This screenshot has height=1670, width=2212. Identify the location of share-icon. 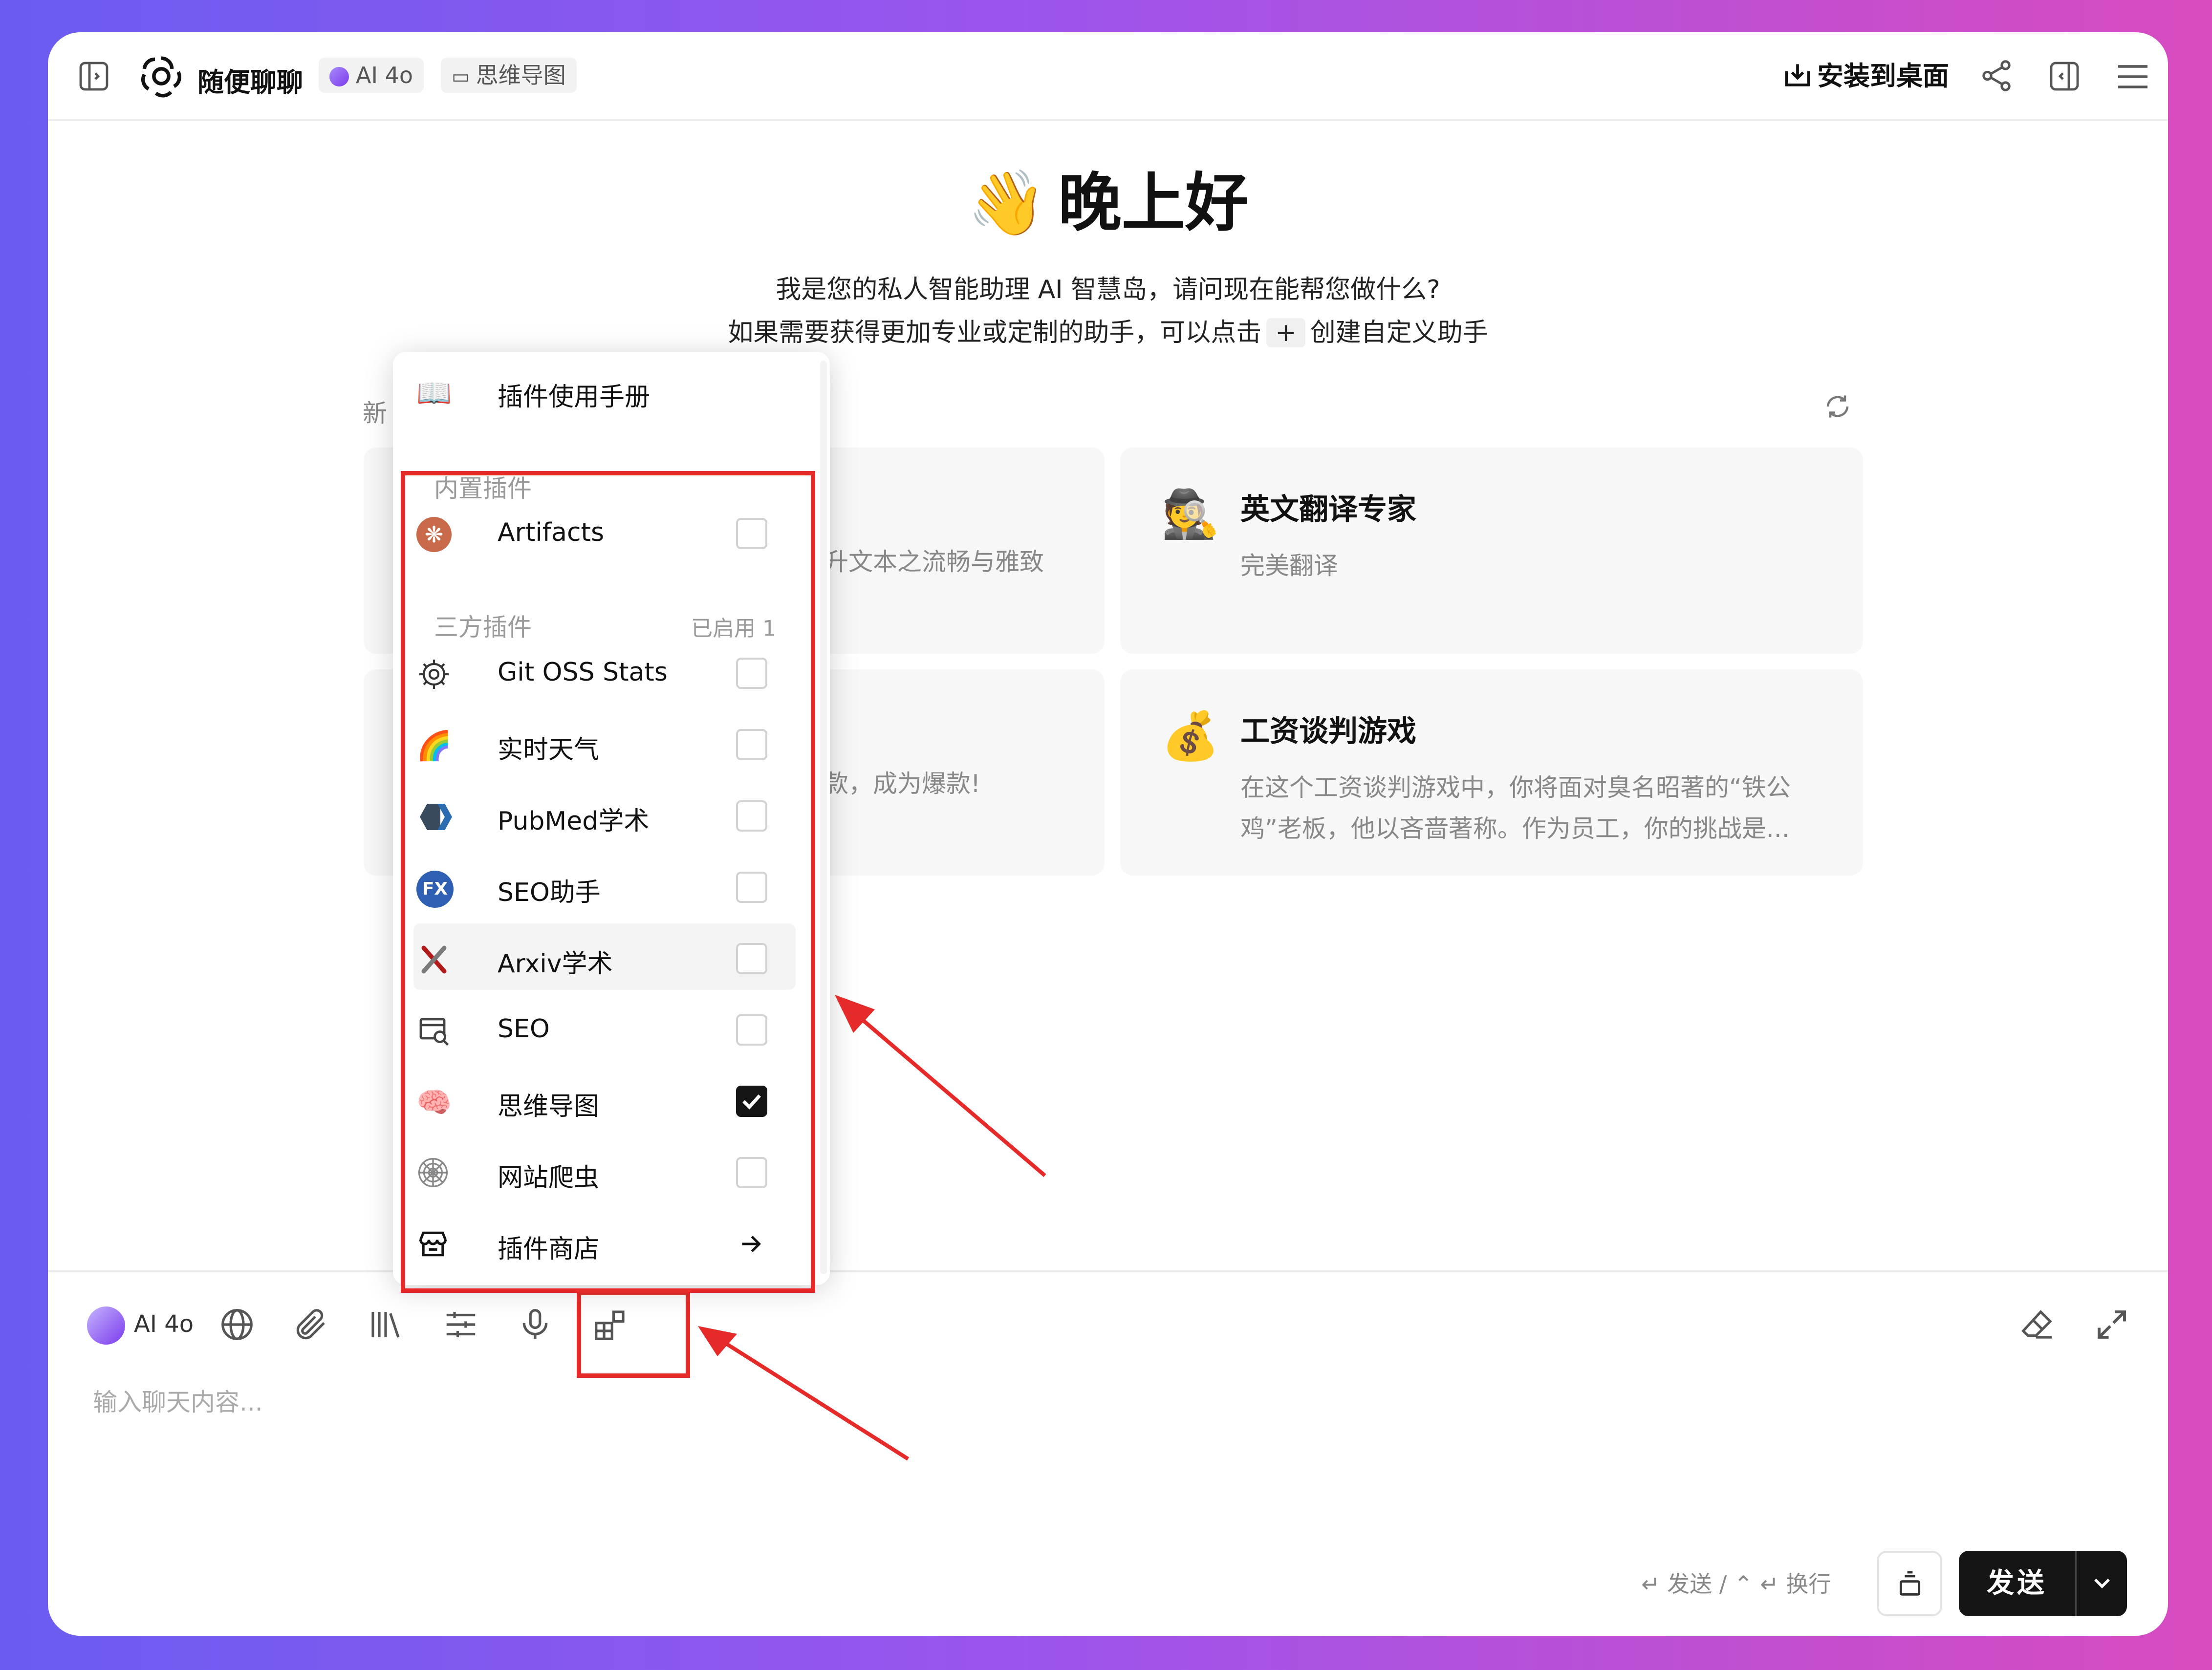
(1996, 76).